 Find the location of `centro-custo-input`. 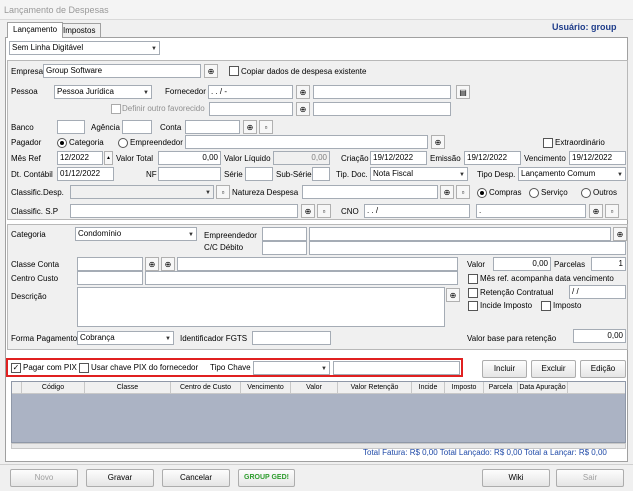

centro-custo-input is located at coordinates (110, 278).